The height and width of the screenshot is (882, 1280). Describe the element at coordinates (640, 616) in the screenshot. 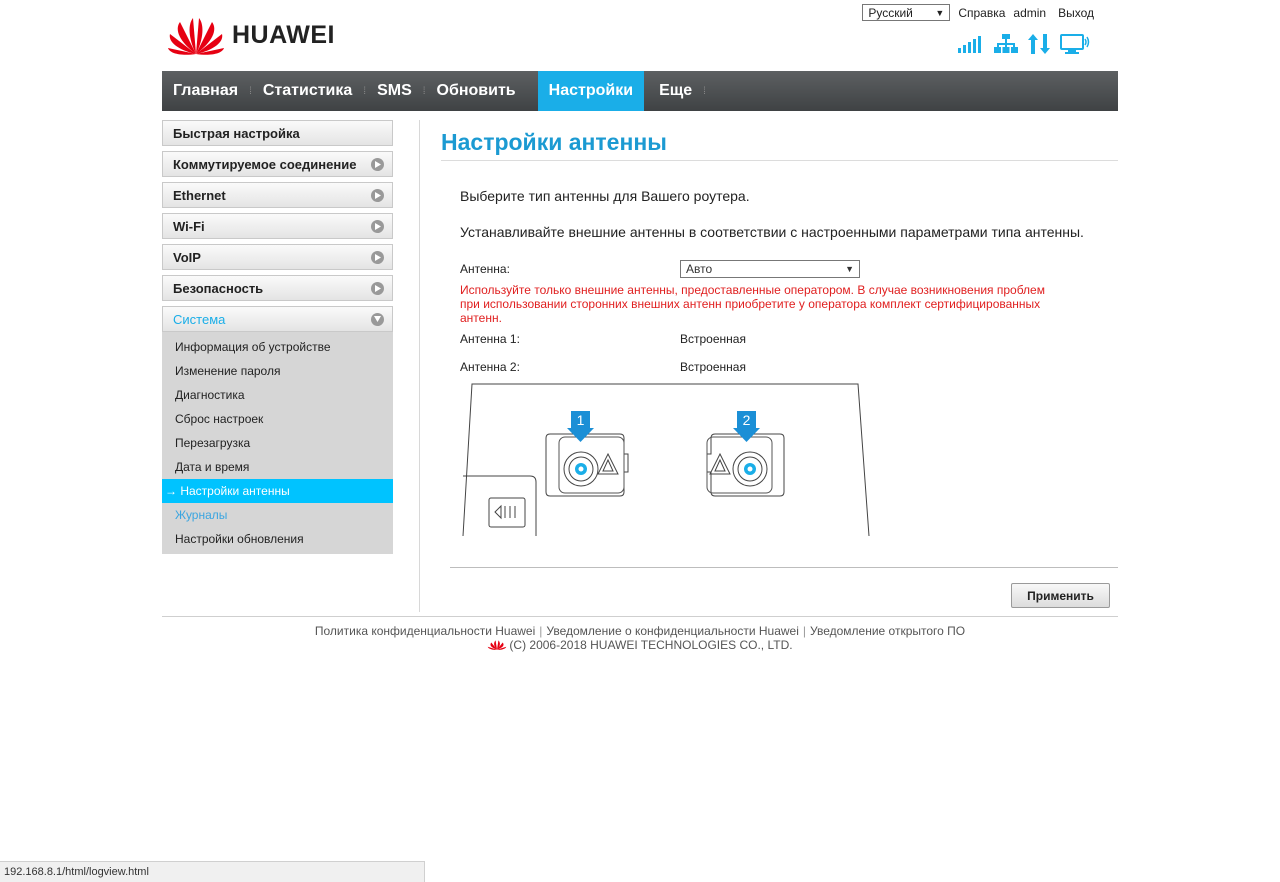

I see `footer-divider` at that location.